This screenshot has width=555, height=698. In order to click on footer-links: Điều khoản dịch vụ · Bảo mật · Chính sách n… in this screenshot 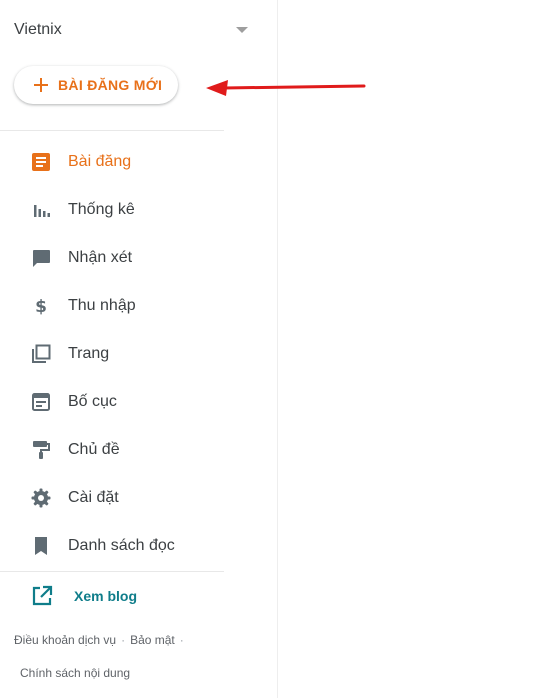, I will do `click(114, 657)`.